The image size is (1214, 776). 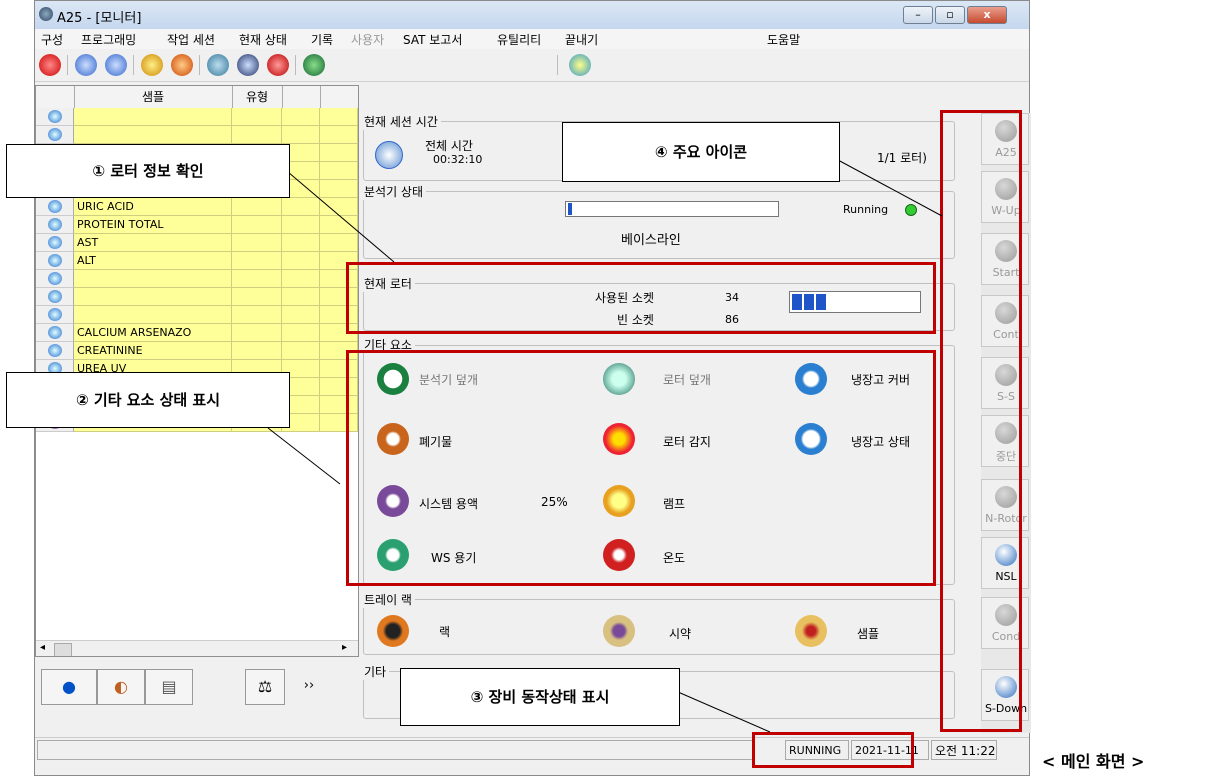 I want to click on callout-rotor-info: ① 로터 정보 확인, so click(x=148, y=171).